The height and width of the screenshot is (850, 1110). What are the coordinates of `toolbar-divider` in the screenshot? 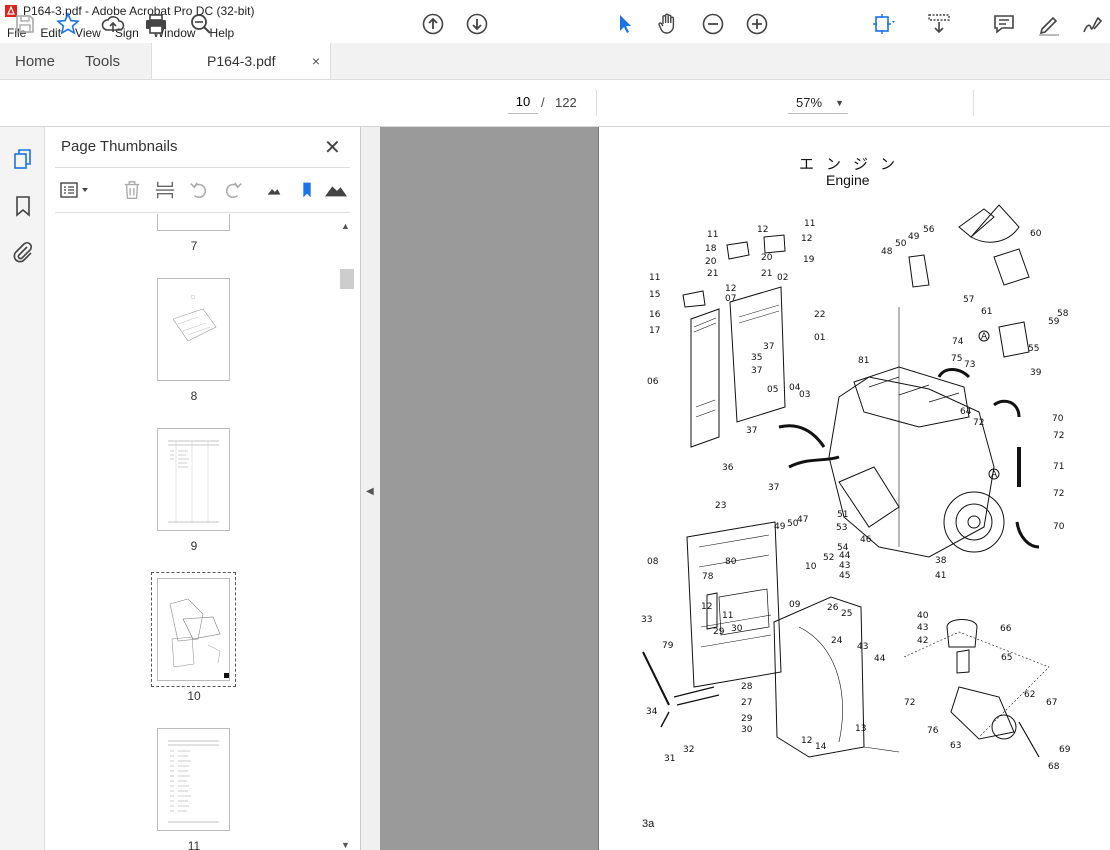 It's located at (973, 103).